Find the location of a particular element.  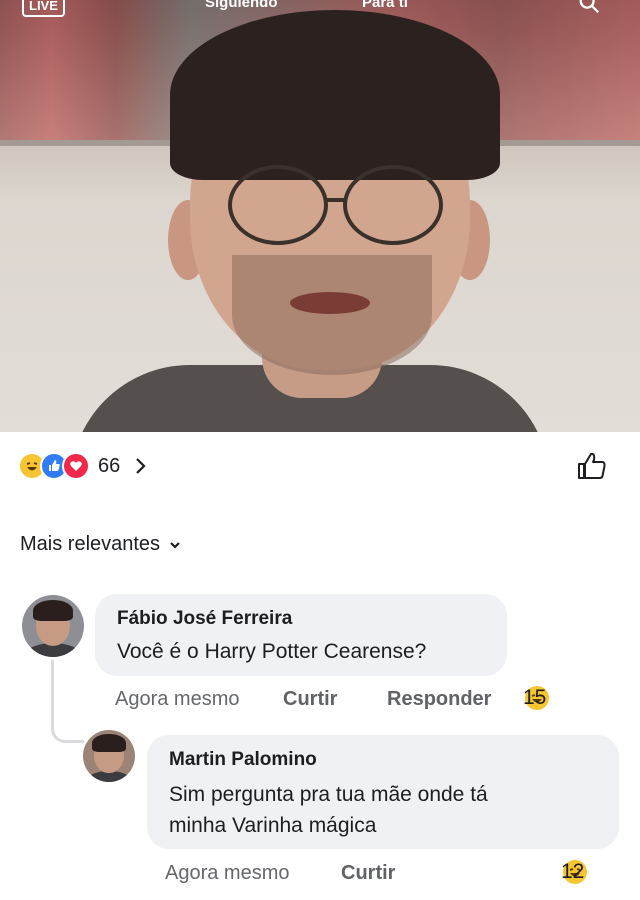

reaction-count: 66 is located at coordinates (109, 465).